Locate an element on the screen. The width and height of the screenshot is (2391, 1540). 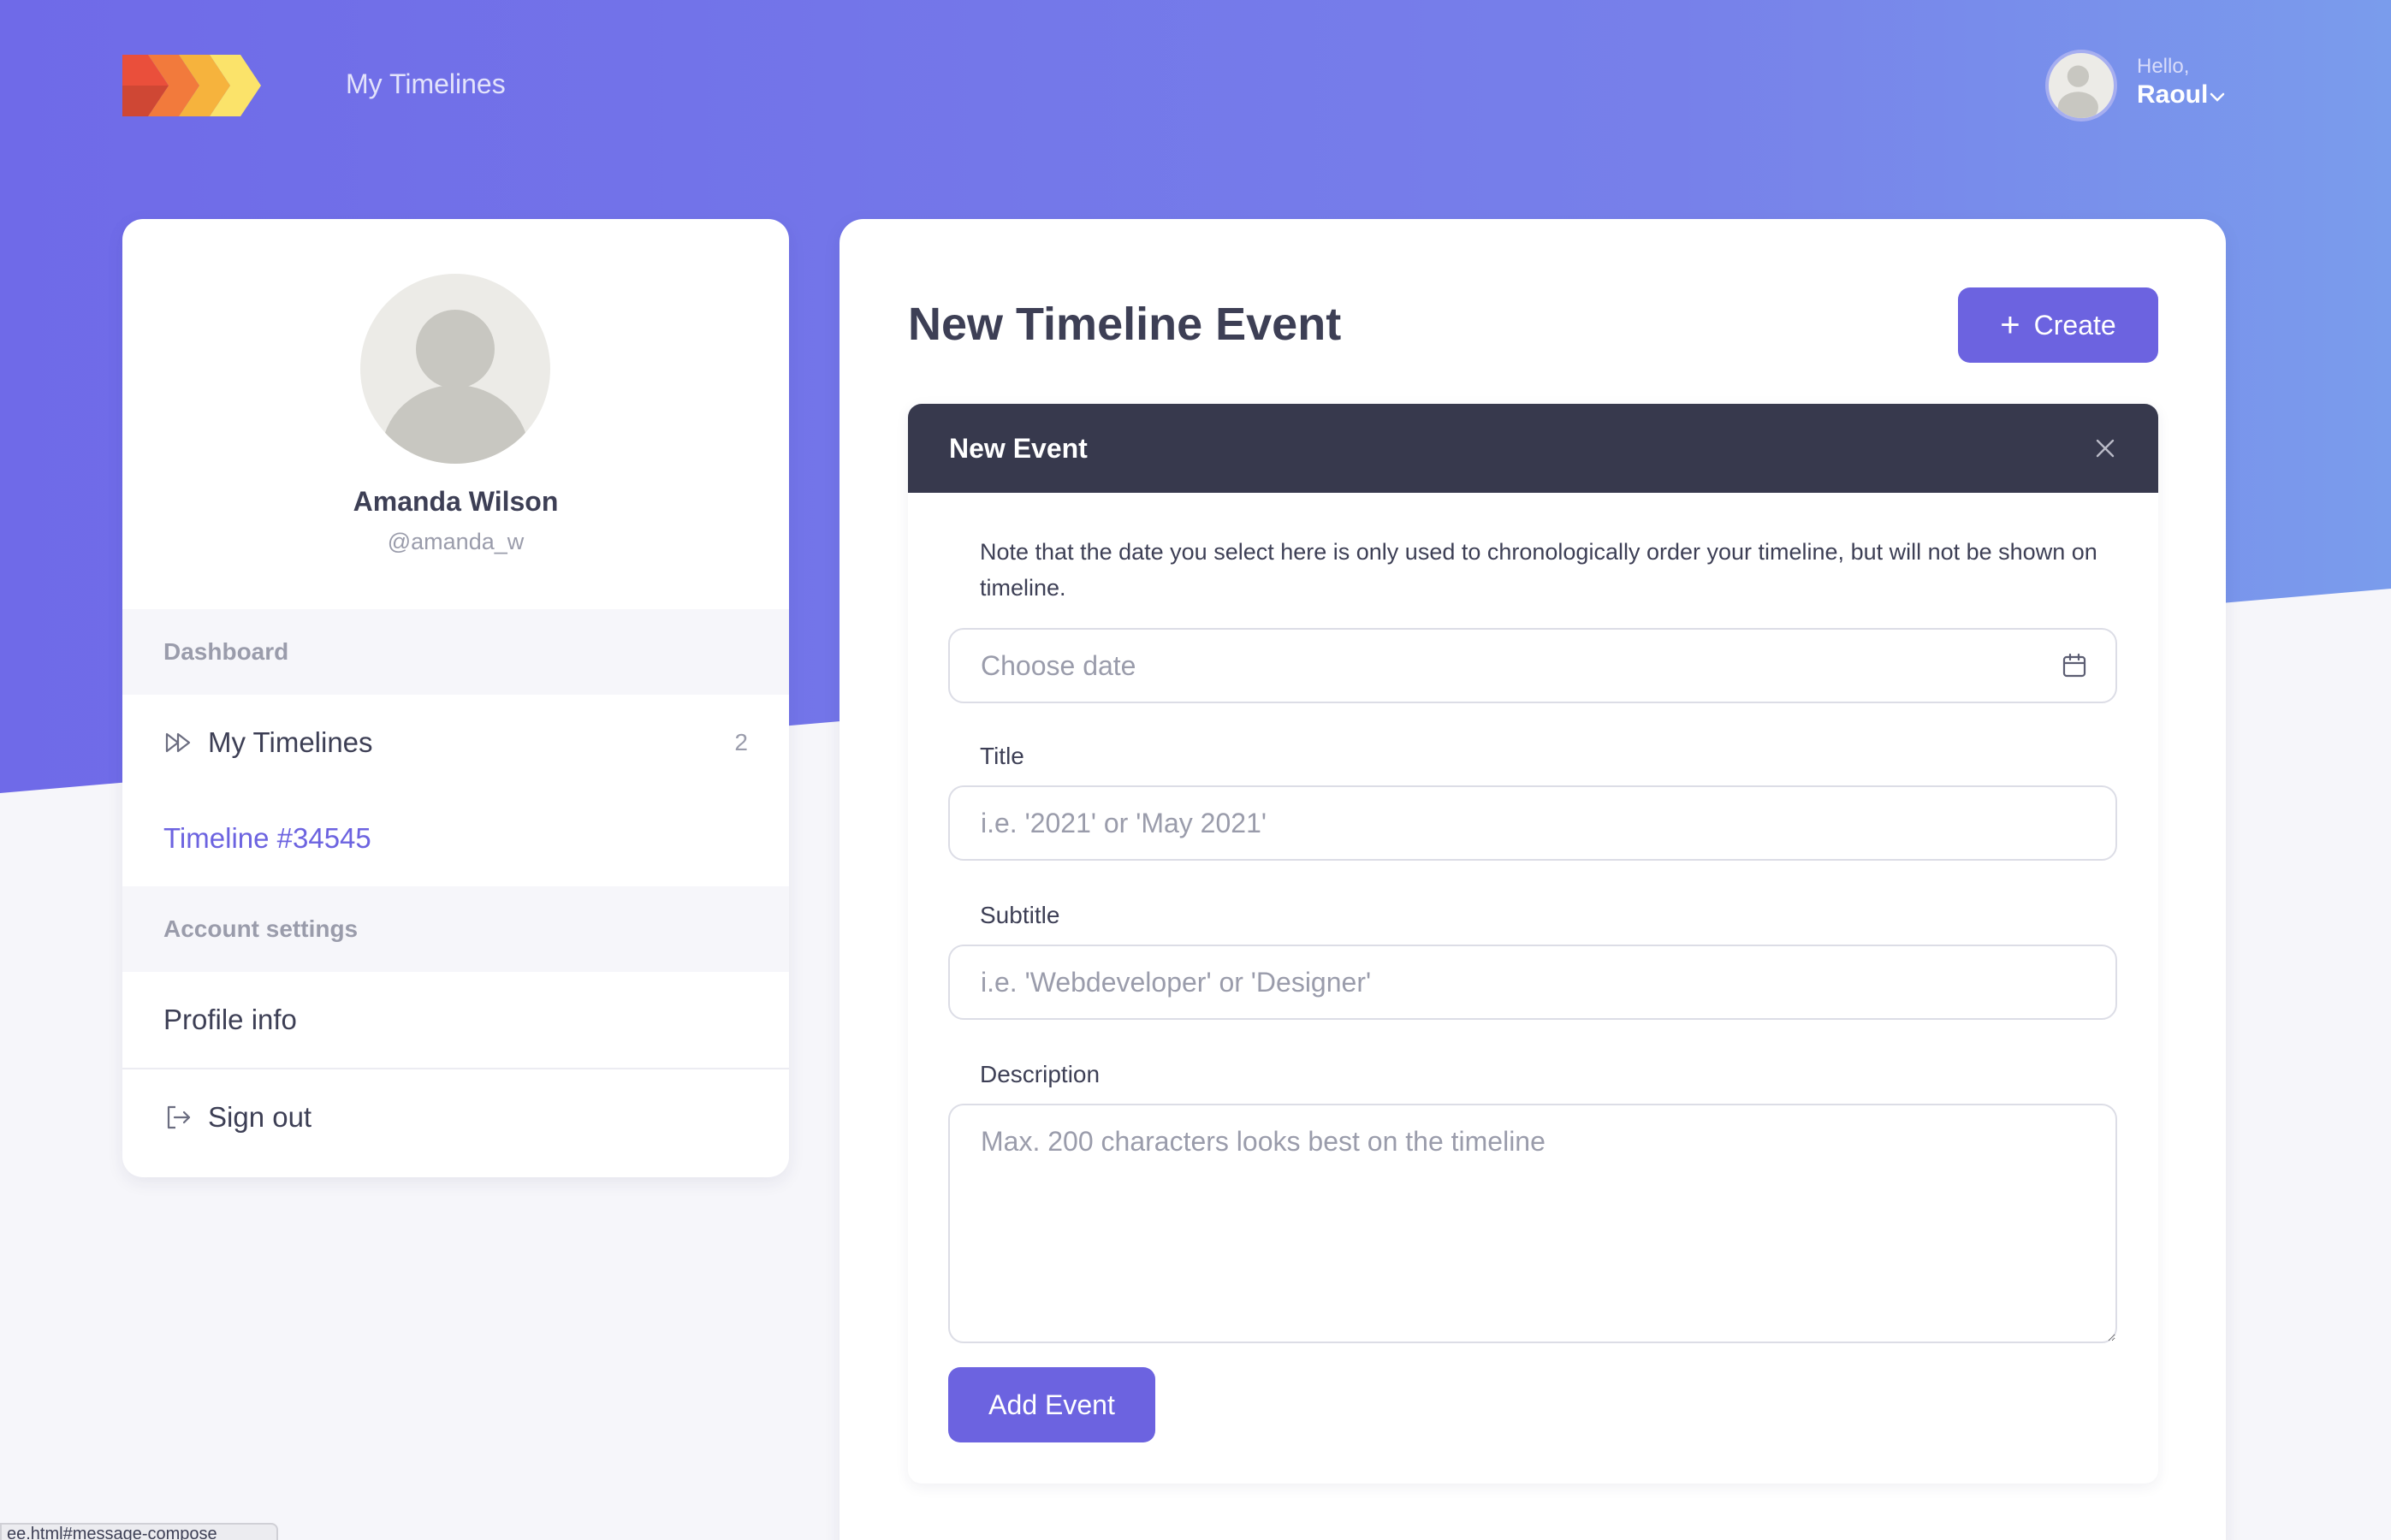
sidebar-item-profile-info: Profile info is located at coordinates (455, 1020).